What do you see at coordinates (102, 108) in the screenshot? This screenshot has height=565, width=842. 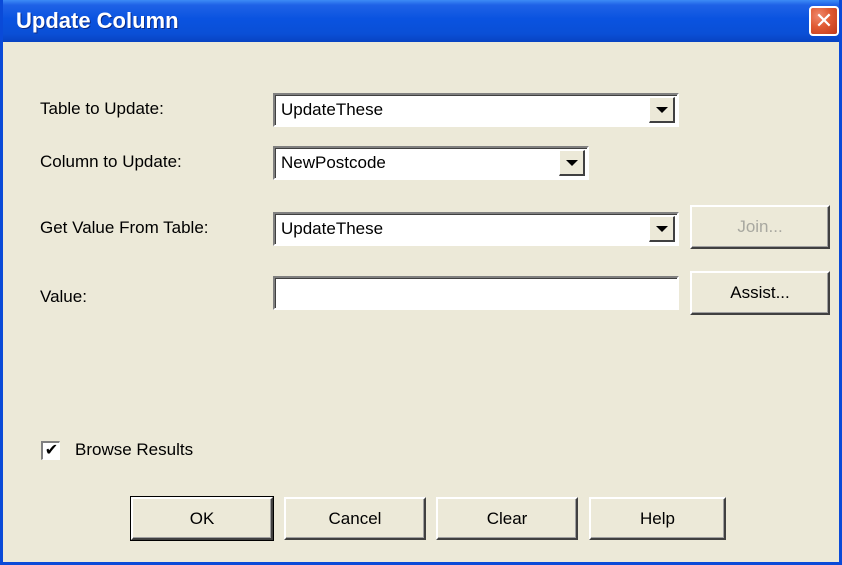 I see `table-to-update-label: Table to Update:` at bounding box center [102, 108].